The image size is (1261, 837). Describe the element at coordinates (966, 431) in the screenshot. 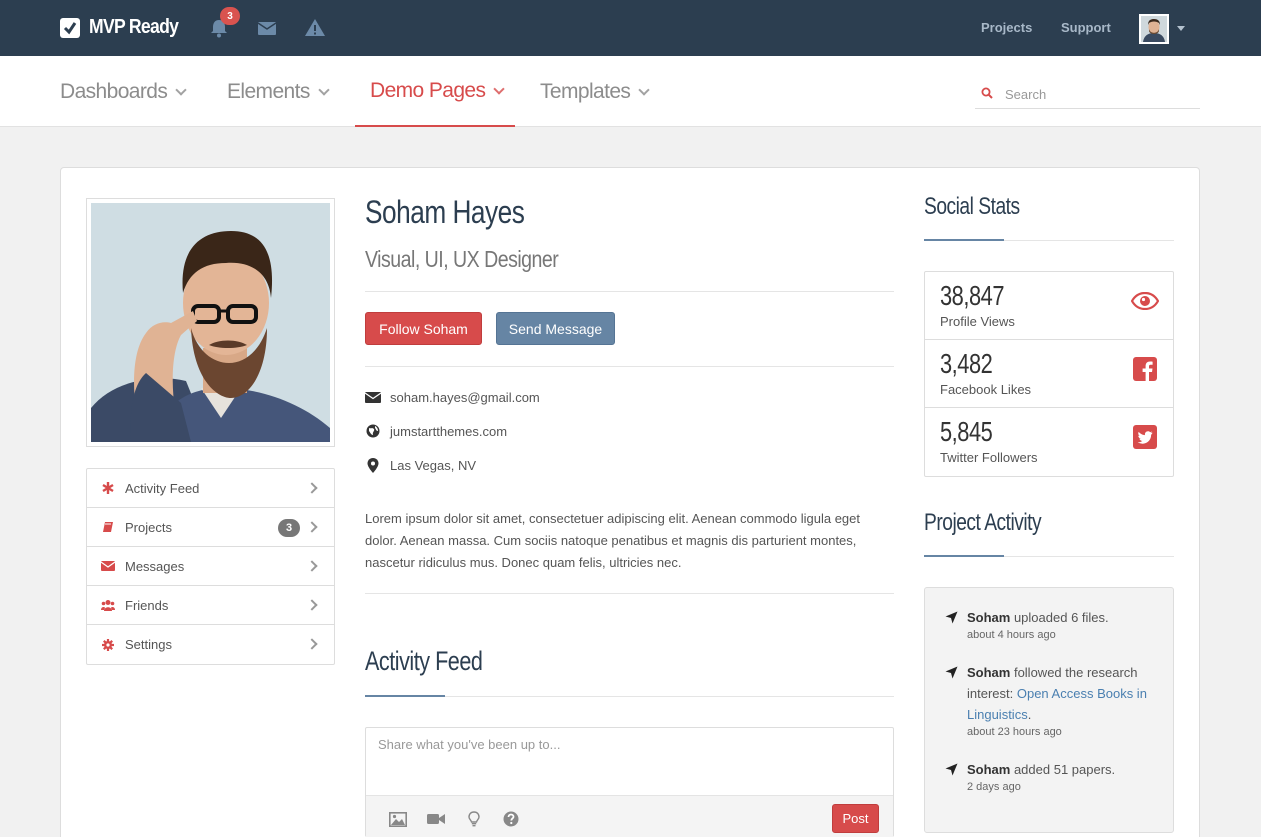

I see `stat-value: 5,845` at that location.